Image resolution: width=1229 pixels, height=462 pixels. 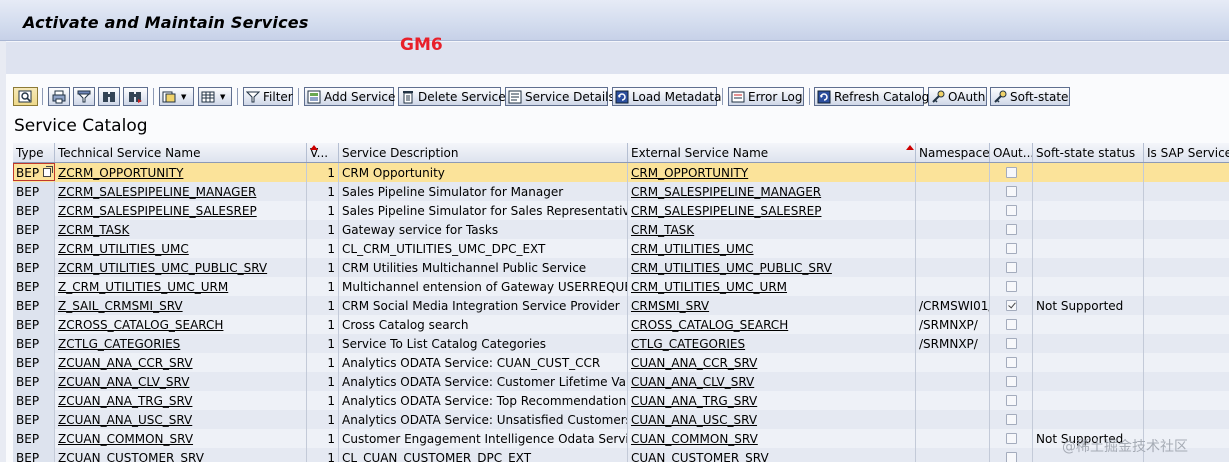 I want to click on service-link: ZCRM_SALESPIPELINE_SALESREP, so click(x=157, y=211).